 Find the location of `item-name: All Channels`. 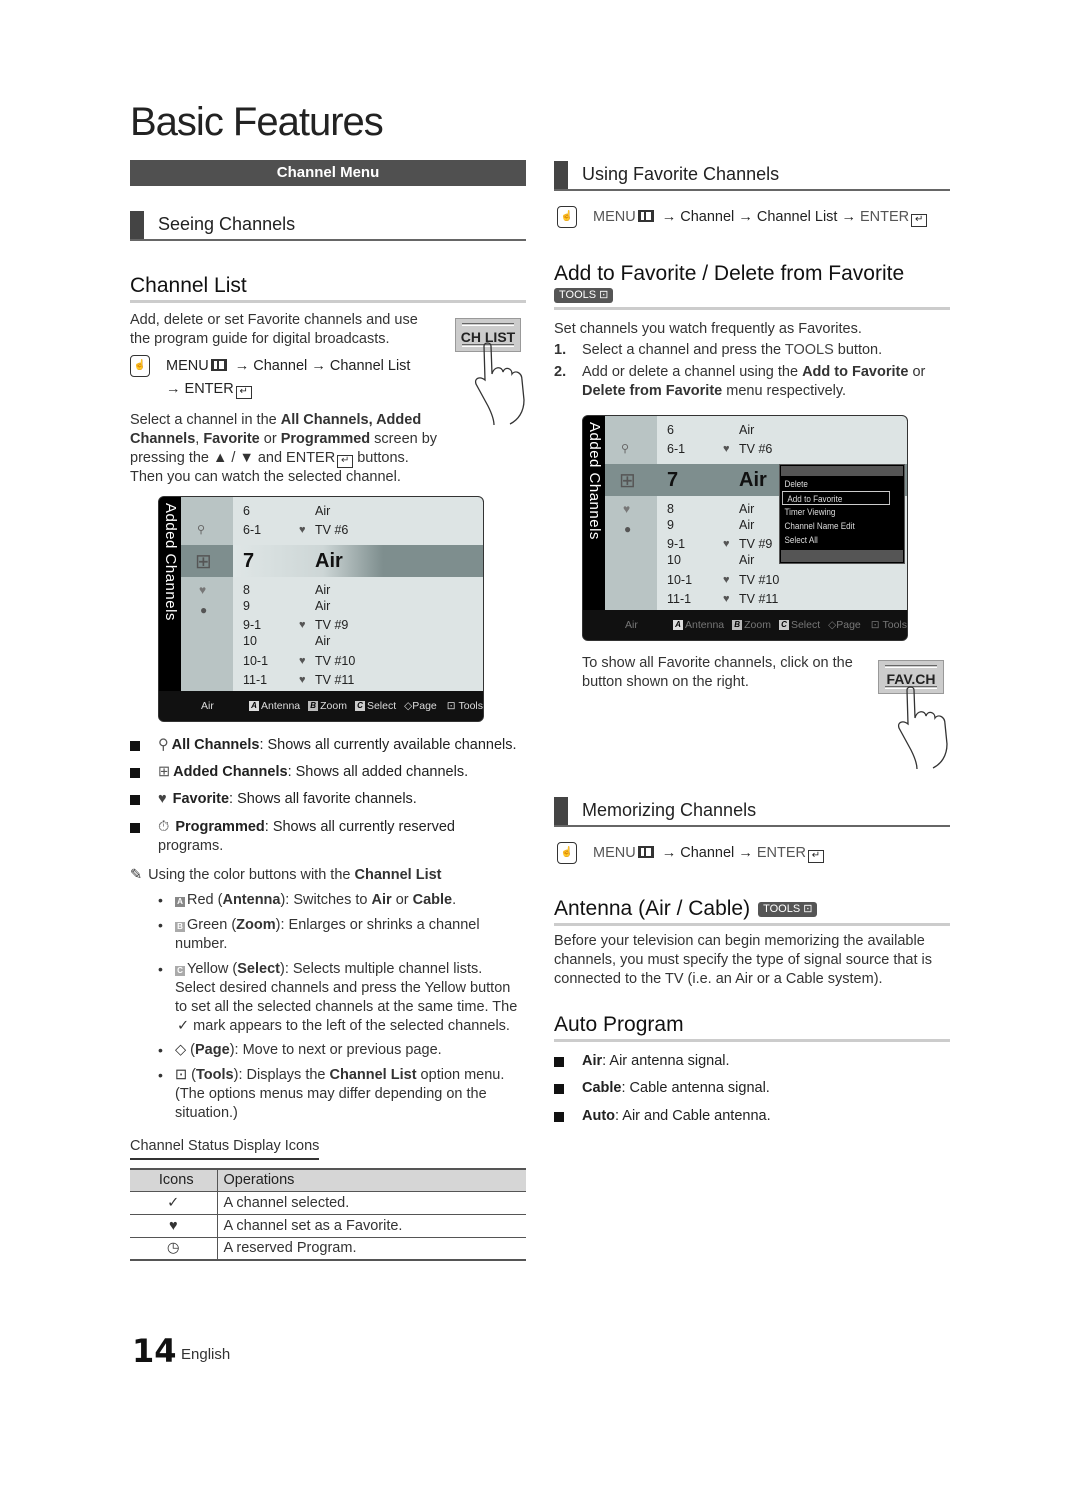

item-name: All Channels is located at coordinates (215, 745).